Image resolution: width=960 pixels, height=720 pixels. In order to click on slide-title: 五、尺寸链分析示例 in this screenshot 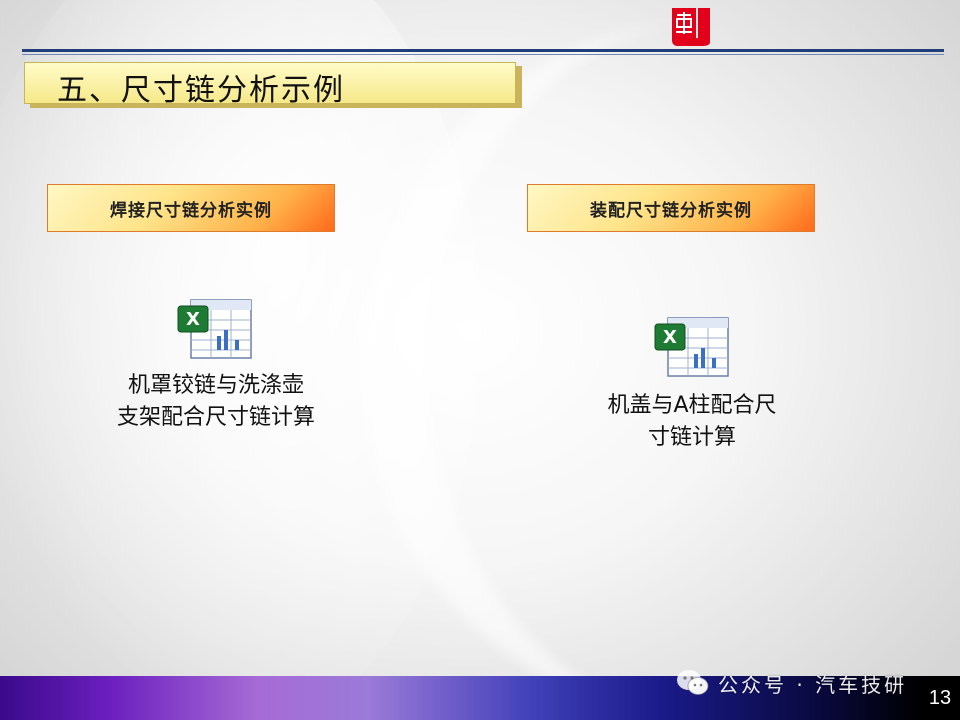, I will do `click(201, 90)`.